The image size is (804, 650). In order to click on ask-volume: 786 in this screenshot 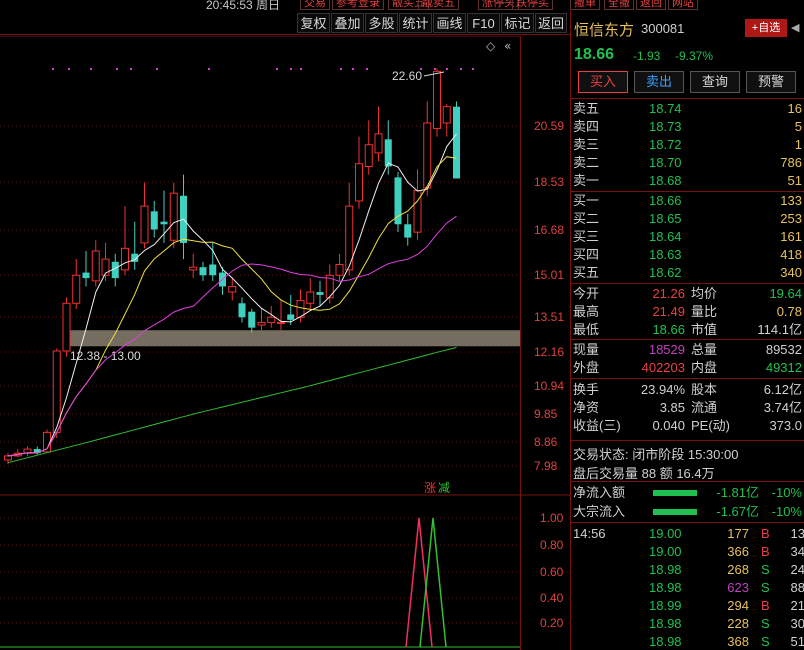, I will do `click(791, 162)`.